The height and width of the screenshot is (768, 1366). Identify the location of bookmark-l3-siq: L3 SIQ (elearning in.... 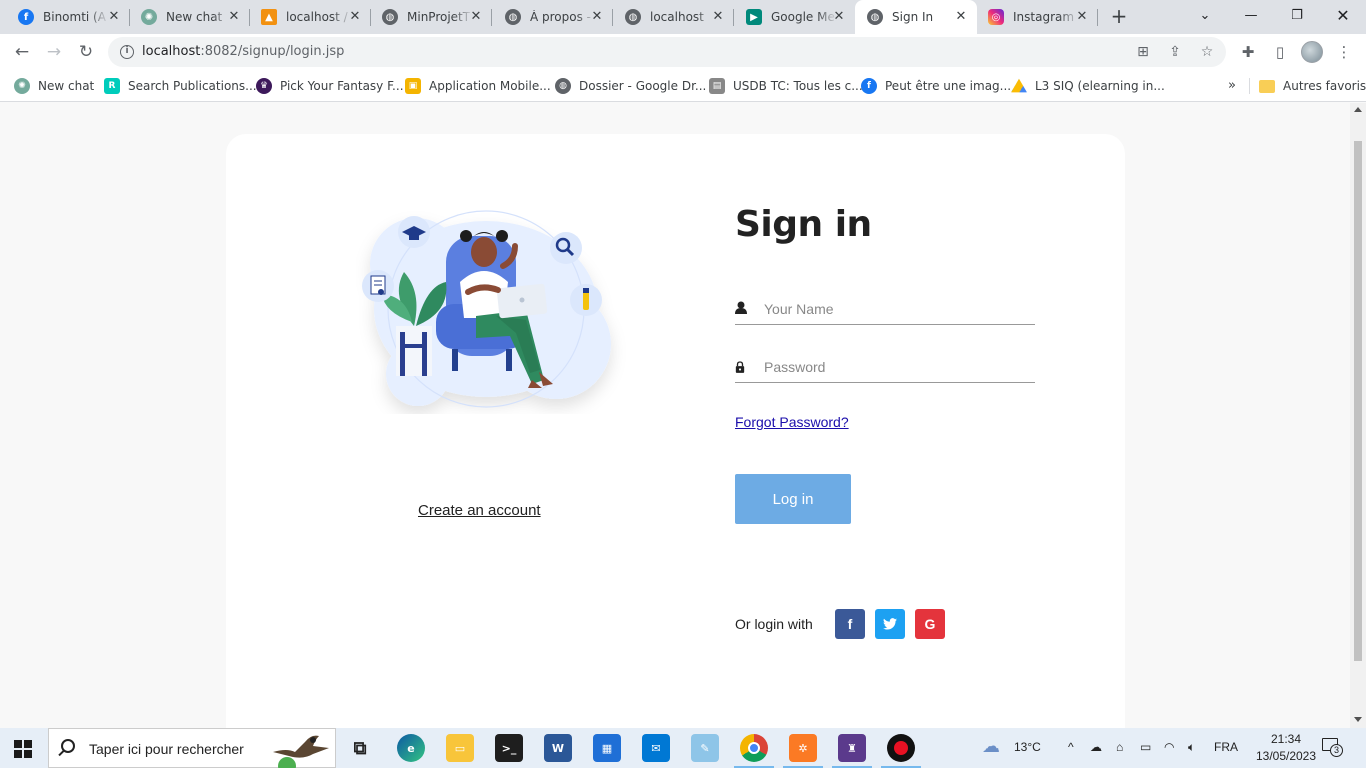
(1088, 86).